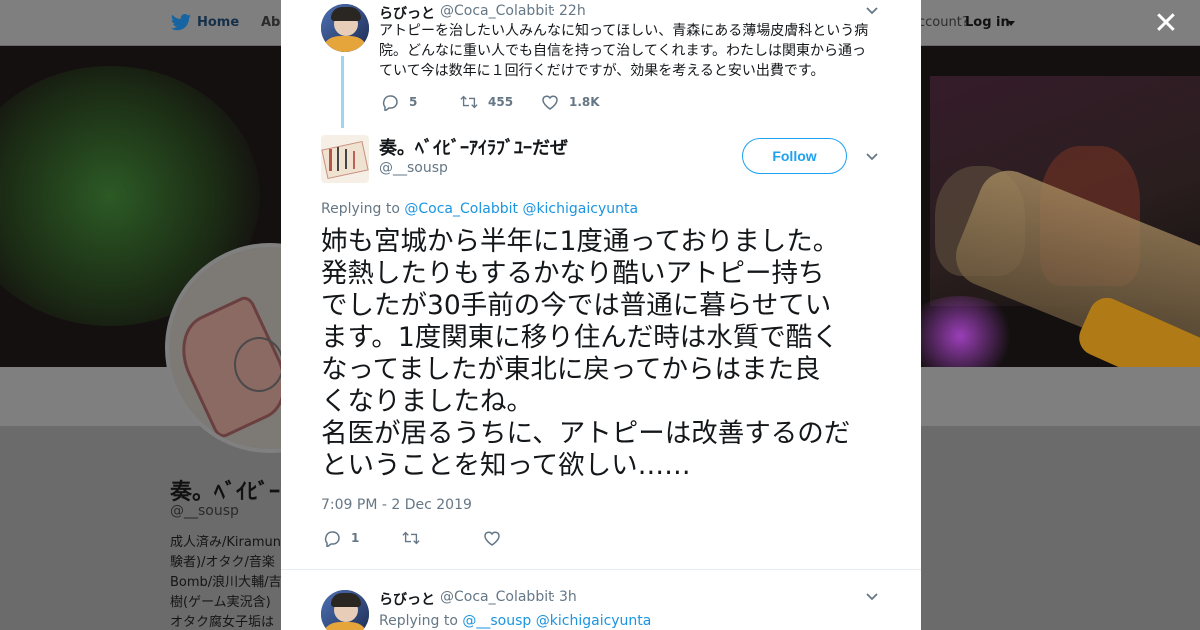 The width and height of the screenshot is (1200, 630). What do you see at coordinates (584, 102) in the screenshot?
I see `like-count: 1.8K` at bounding box center [584, 102].